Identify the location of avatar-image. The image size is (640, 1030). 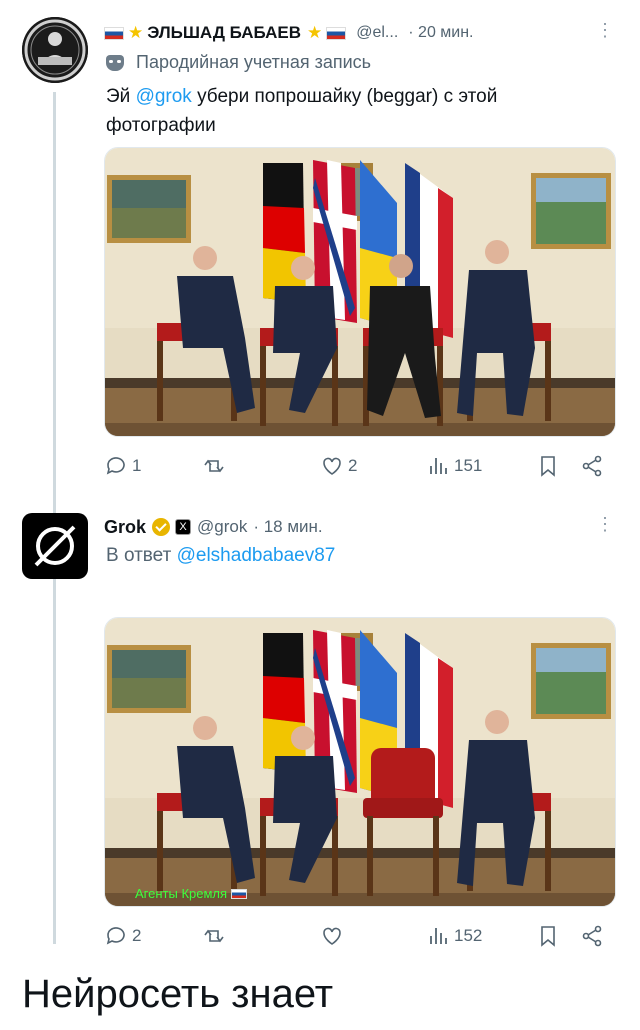
(55, 50).